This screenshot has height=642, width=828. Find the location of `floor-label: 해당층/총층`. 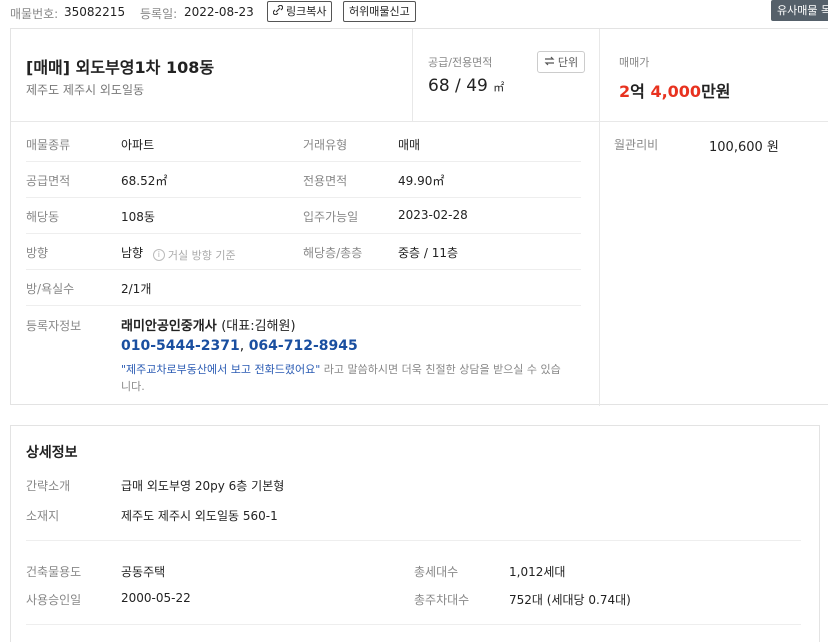

floor-label: 해당층/총층 is located at coordinates (333, 253).